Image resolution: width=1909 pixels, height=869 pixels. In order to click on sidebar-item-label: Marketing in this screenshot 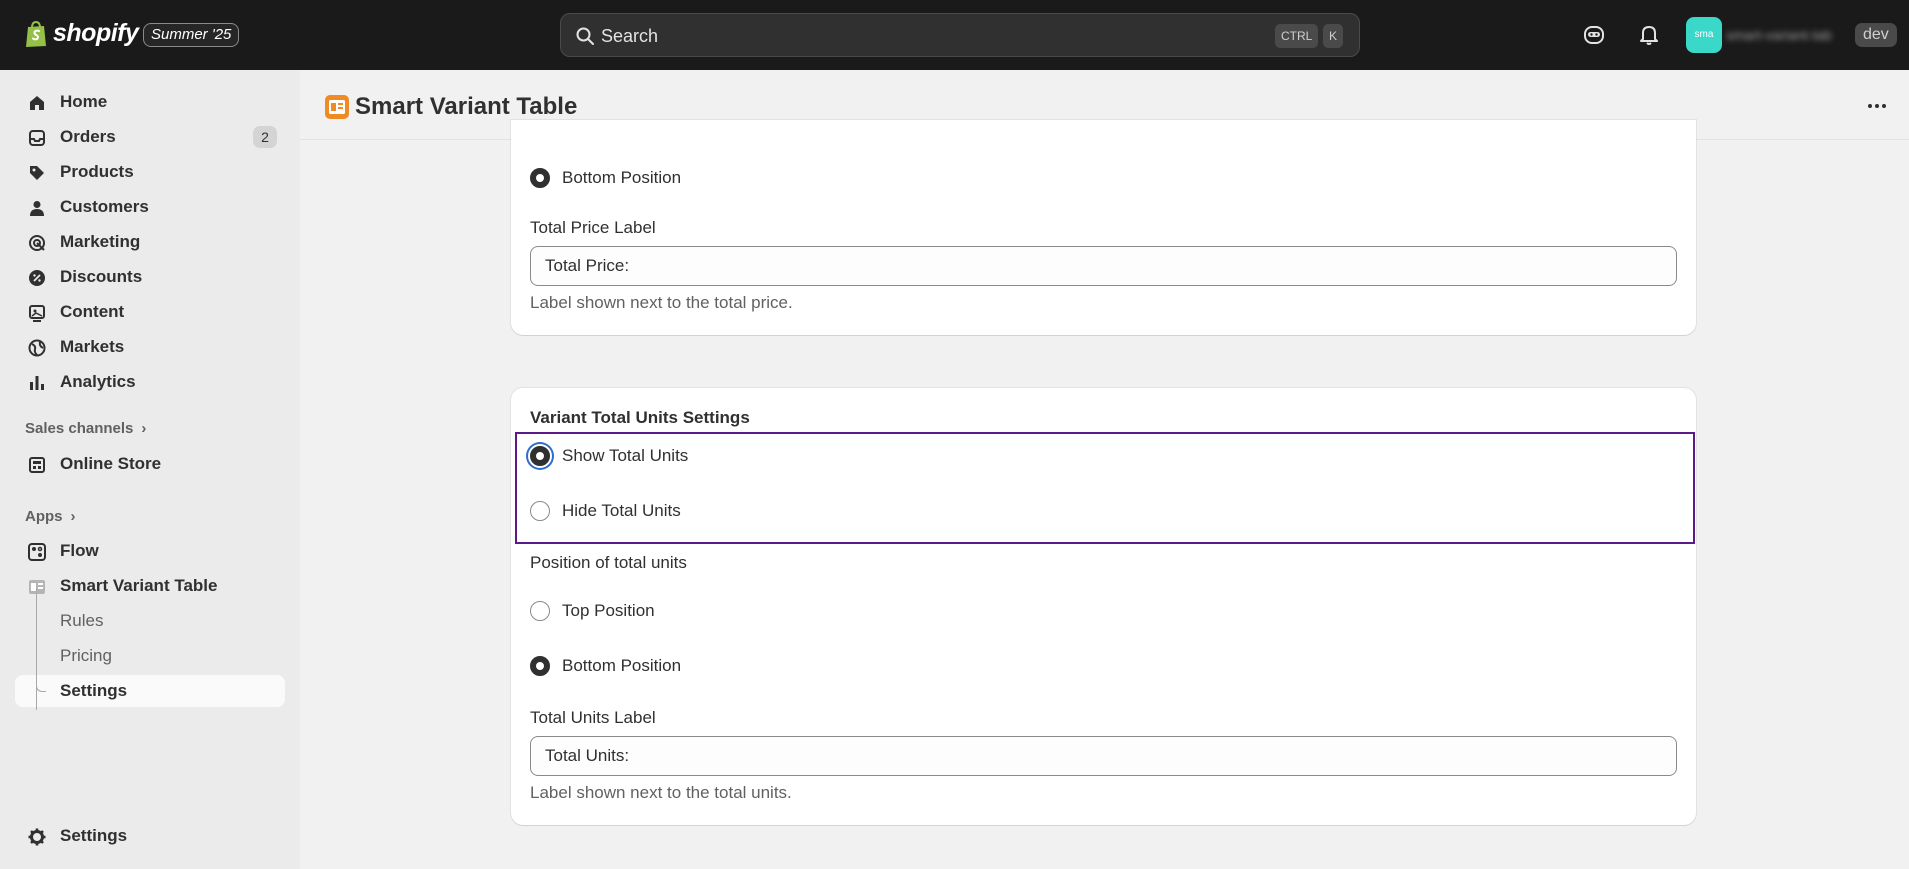, I will do `click(100, 241)`.